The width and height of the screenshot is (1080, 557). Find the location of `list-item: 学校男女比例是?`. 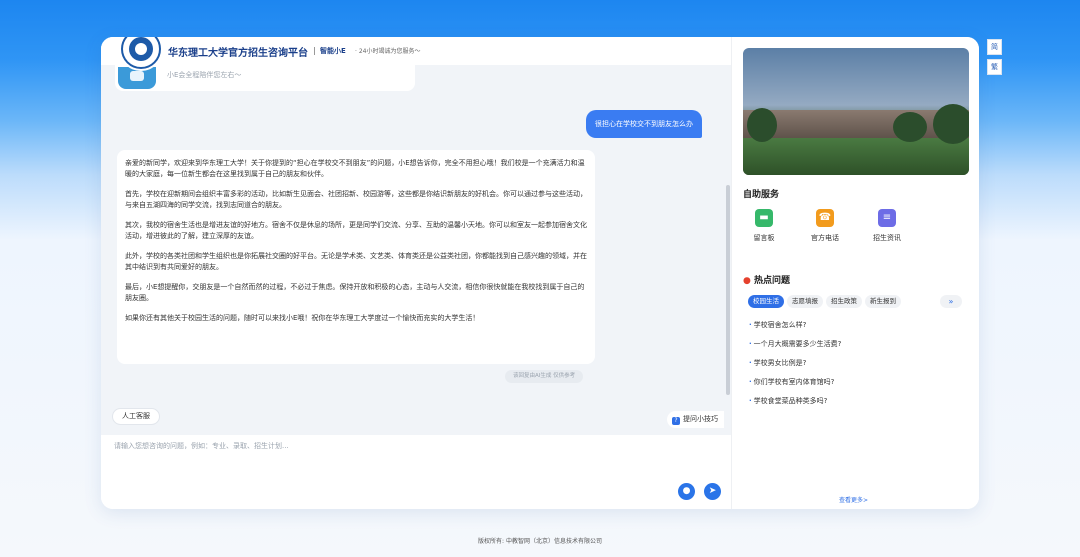

list-item: 学校男女比例是? is located at coordinates (795, 367).